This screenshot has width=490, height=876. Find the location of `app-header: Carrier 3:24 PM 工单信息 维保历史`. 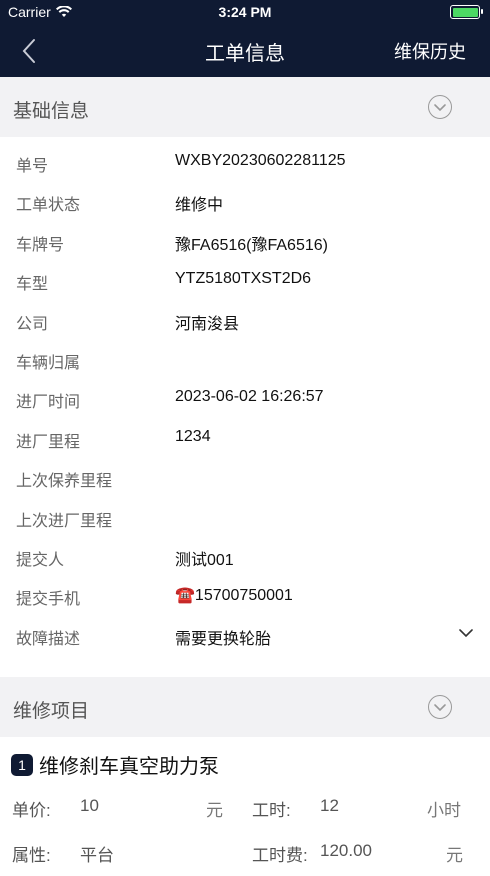

app-header: Carrier 3:24 PM 工单信息 维保历史 is located at coordinates (245, 38).